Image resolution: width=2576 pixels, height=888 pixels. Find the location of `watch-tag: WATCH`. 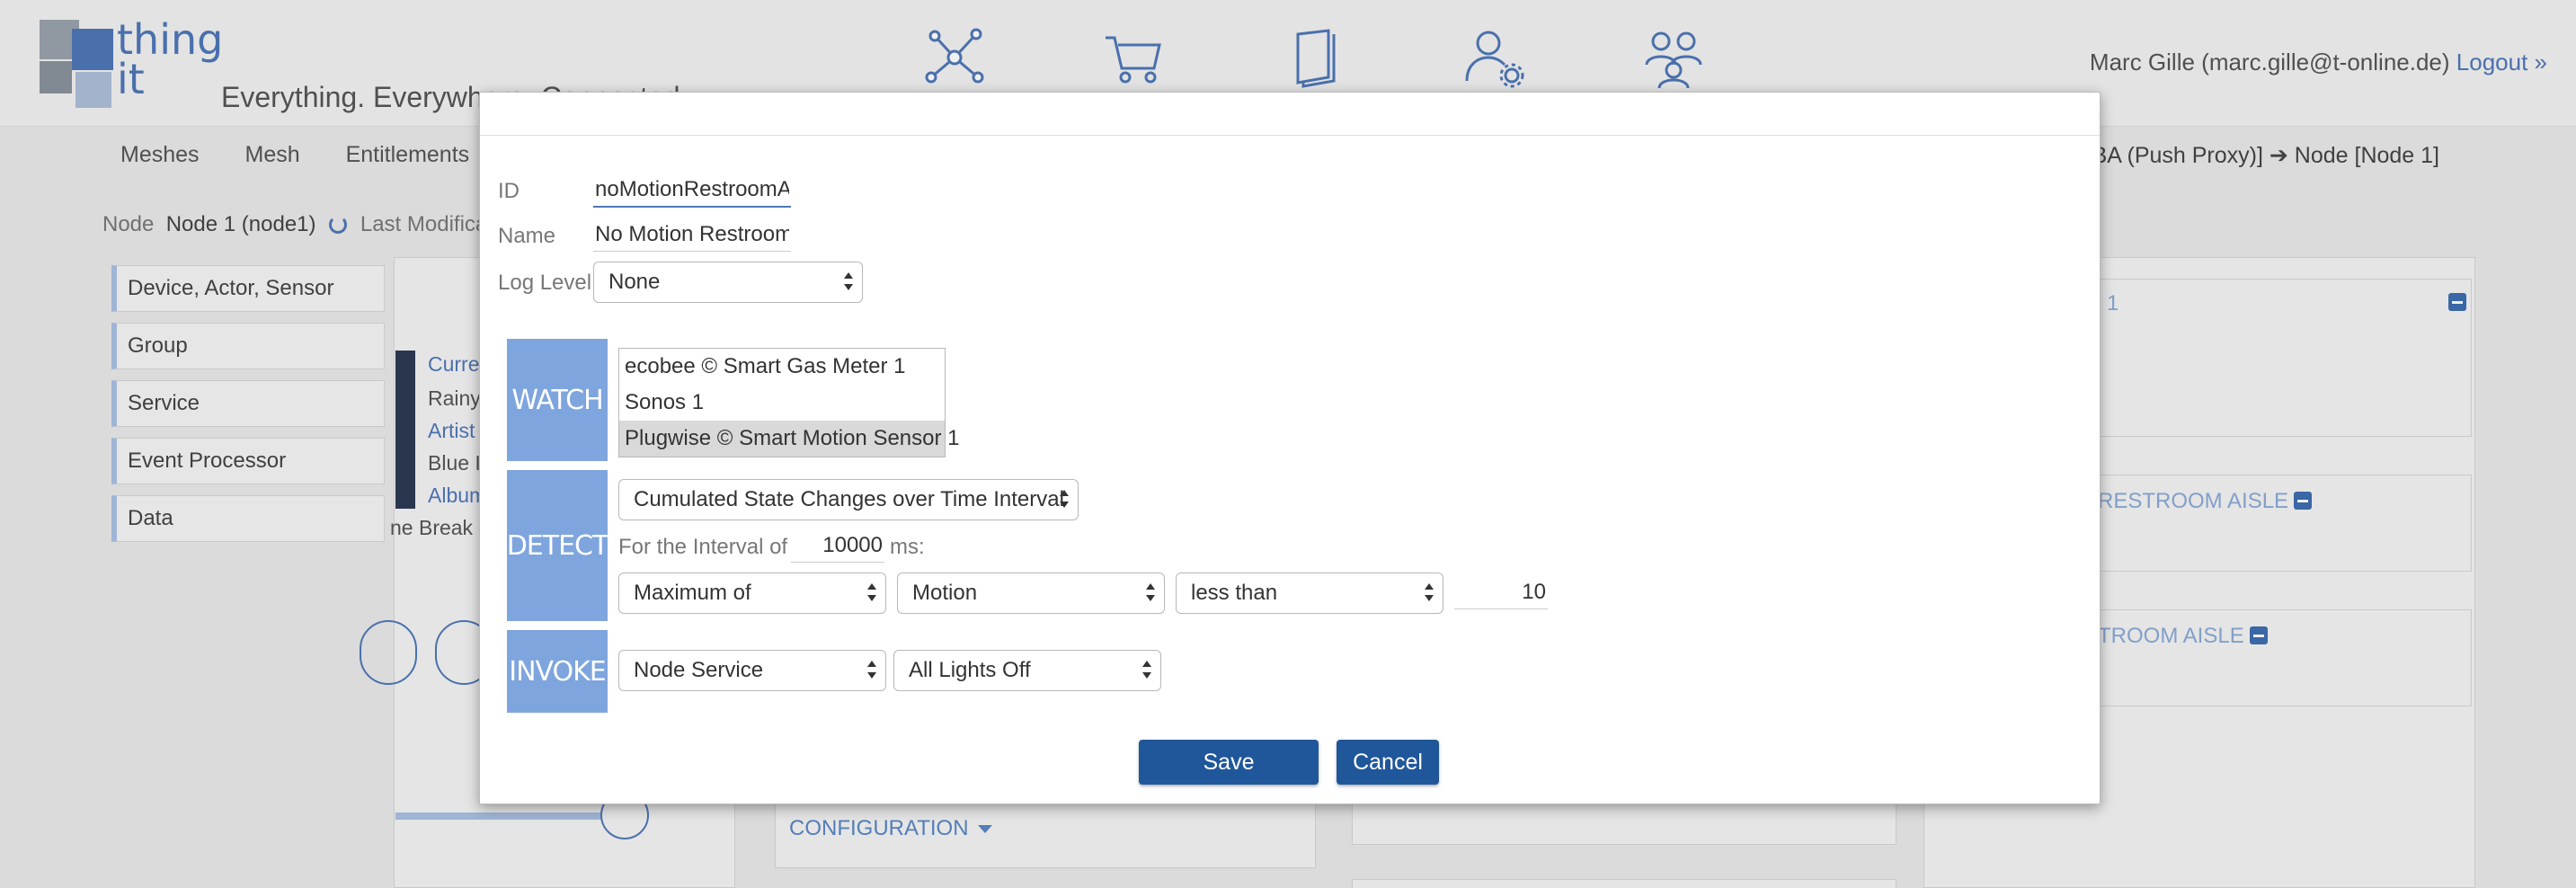

watch-tag: WATCH is located at coordinates (557, 400).